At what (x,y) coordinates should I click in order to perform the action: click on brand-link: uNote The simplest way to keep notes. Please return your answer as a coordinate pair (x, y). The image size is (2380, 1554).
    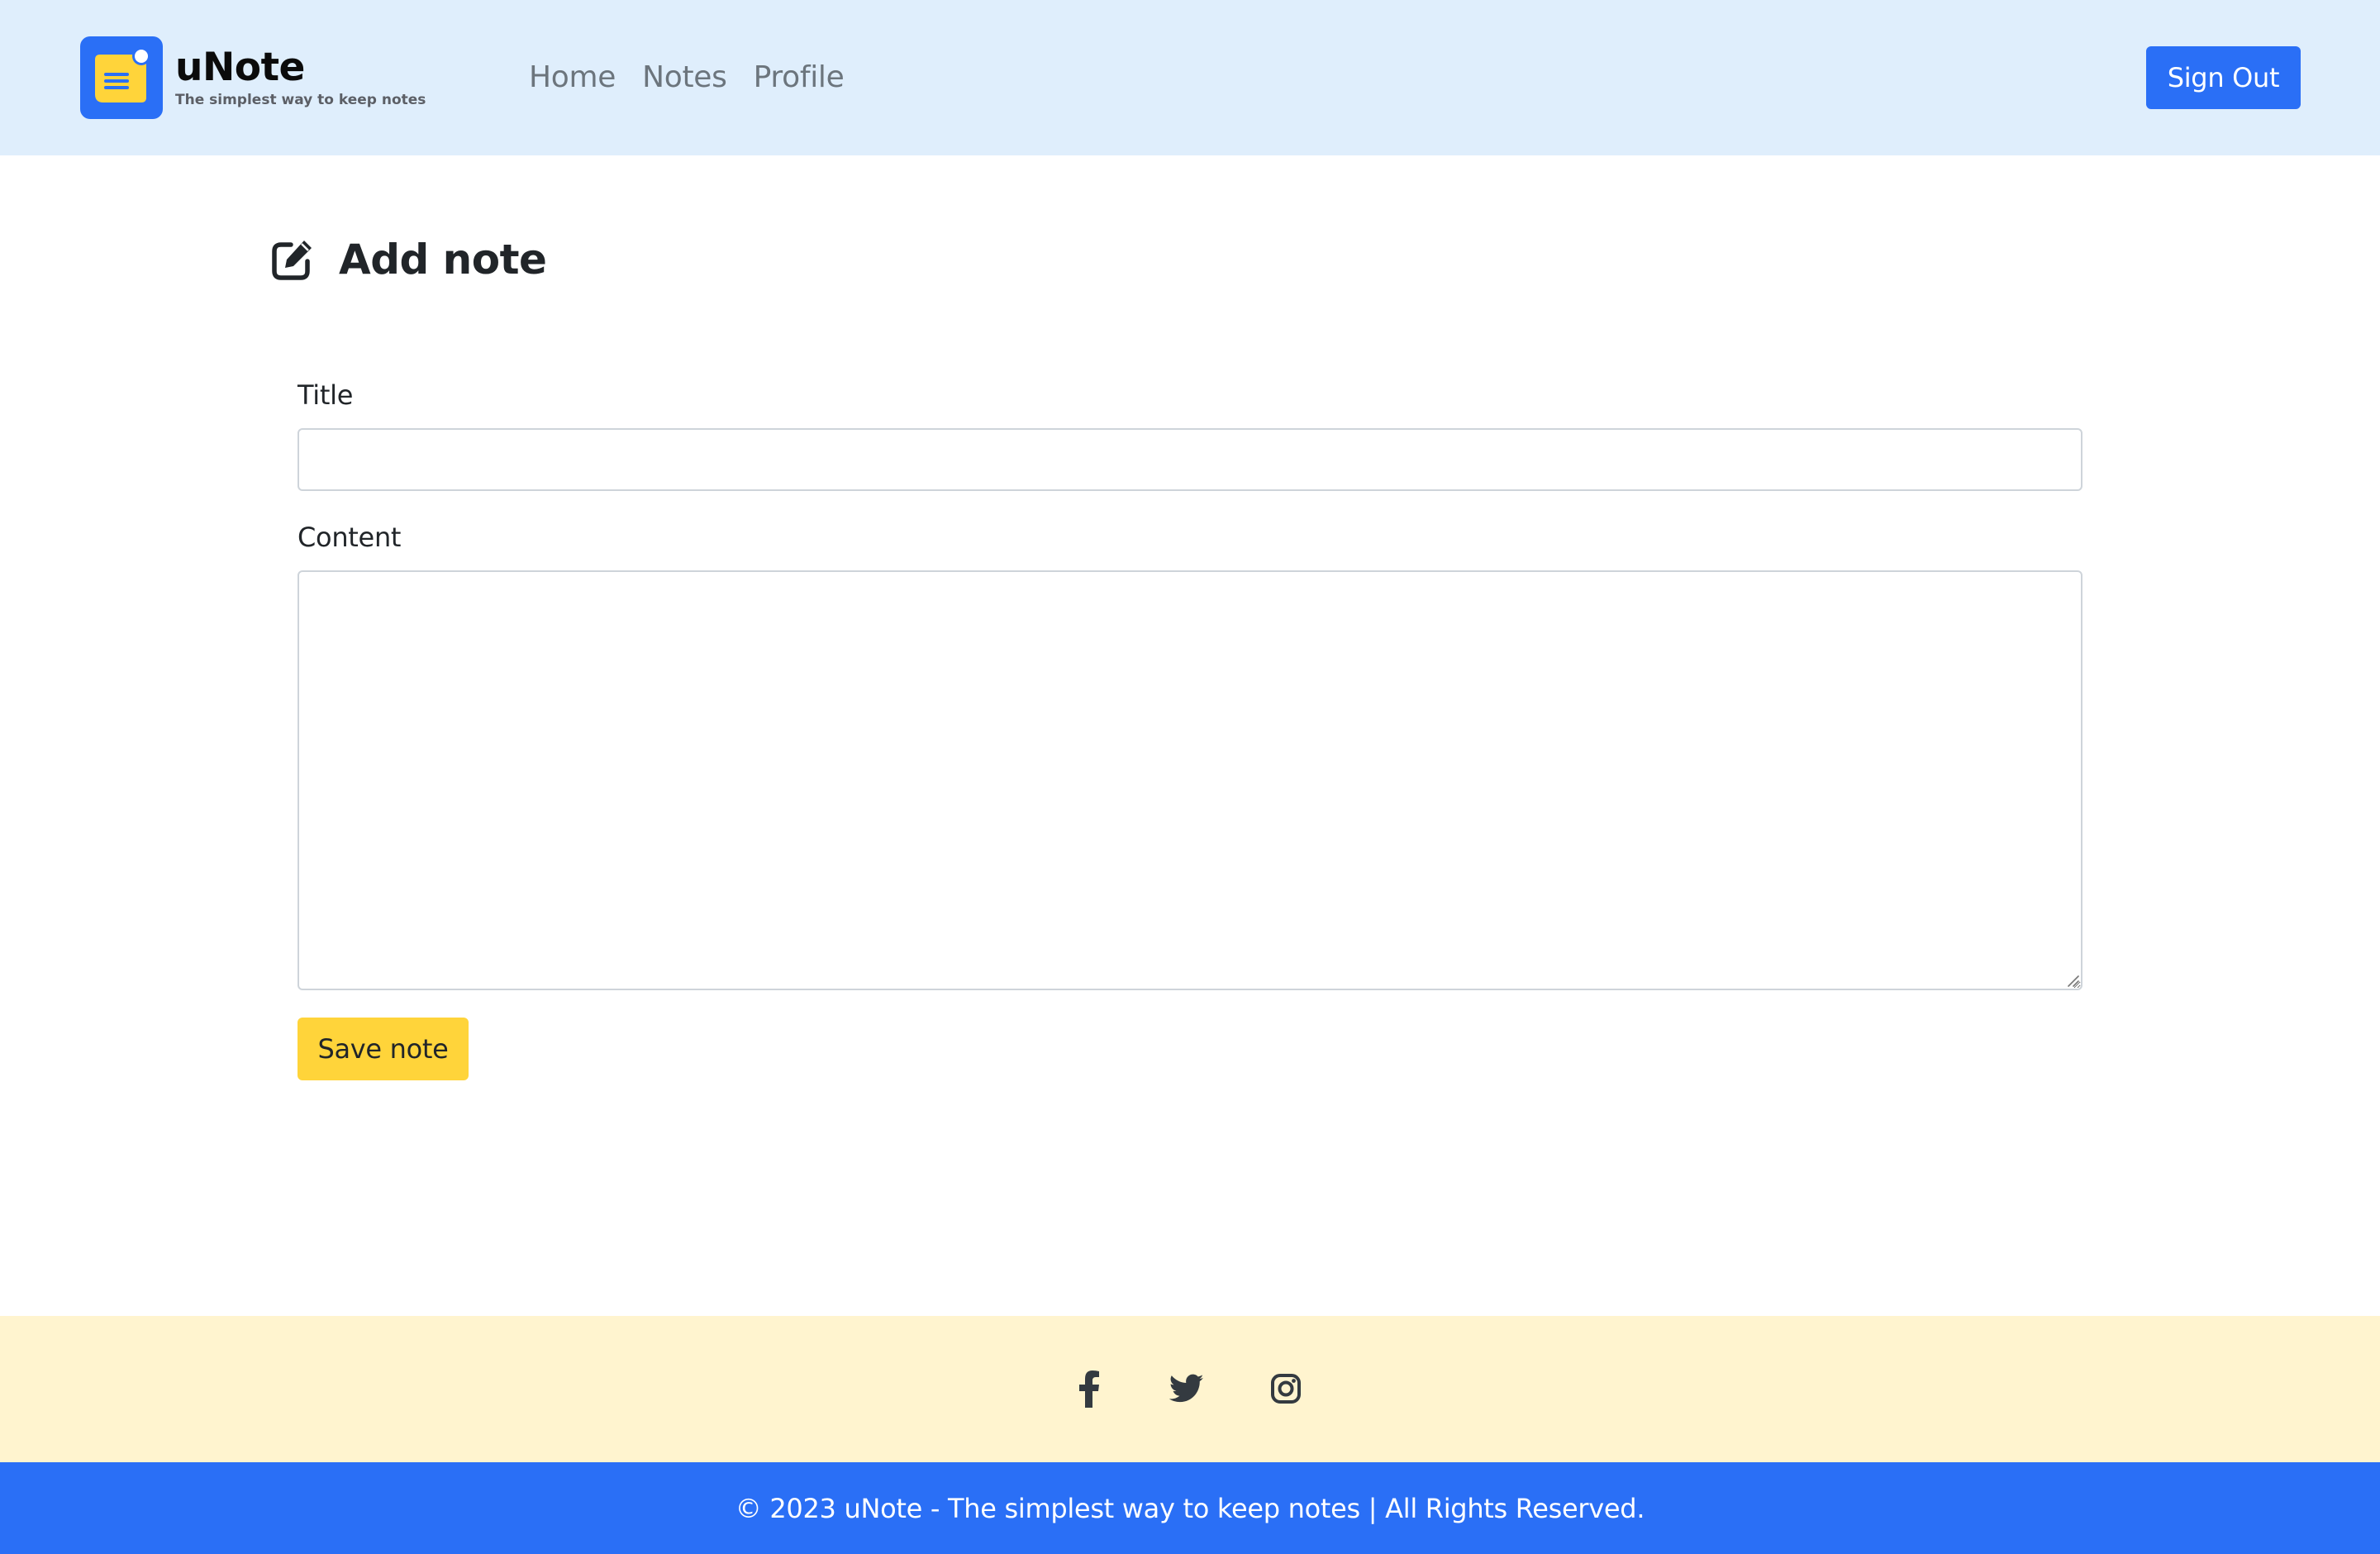
    Looking at the image, I should click on (253, 77).